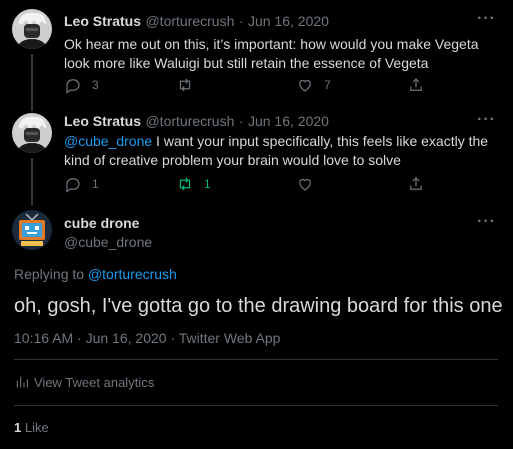 This screenshot has width=513, height=449. Describe the element at coordinates (132, 274) in the screenshot. I see `replying-handle-link: @torturecrush` at that location.